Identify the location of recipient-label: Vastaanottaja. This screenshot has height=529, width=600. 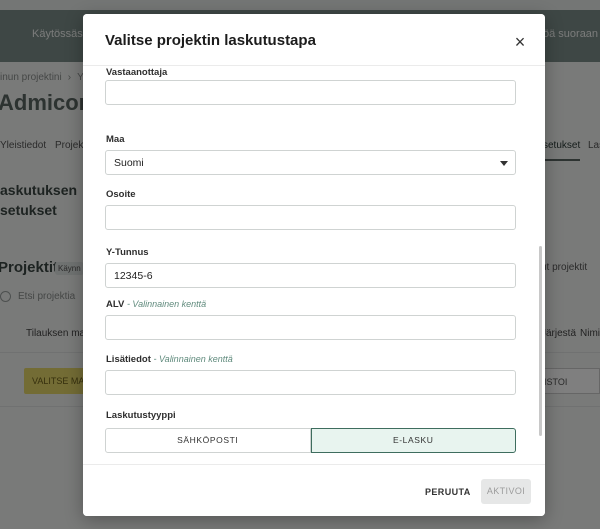
(137, 72).